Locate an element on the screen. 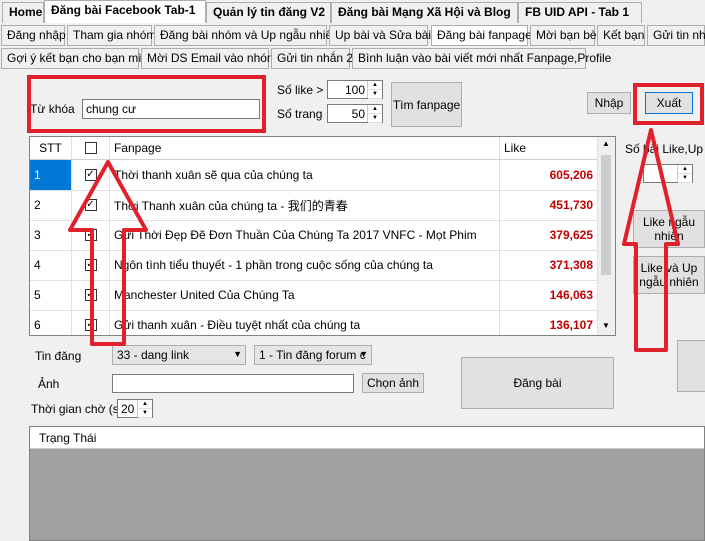 This screenshot has height=541, width=705. row-like: 136,107 is located at coordinates (549, 322).